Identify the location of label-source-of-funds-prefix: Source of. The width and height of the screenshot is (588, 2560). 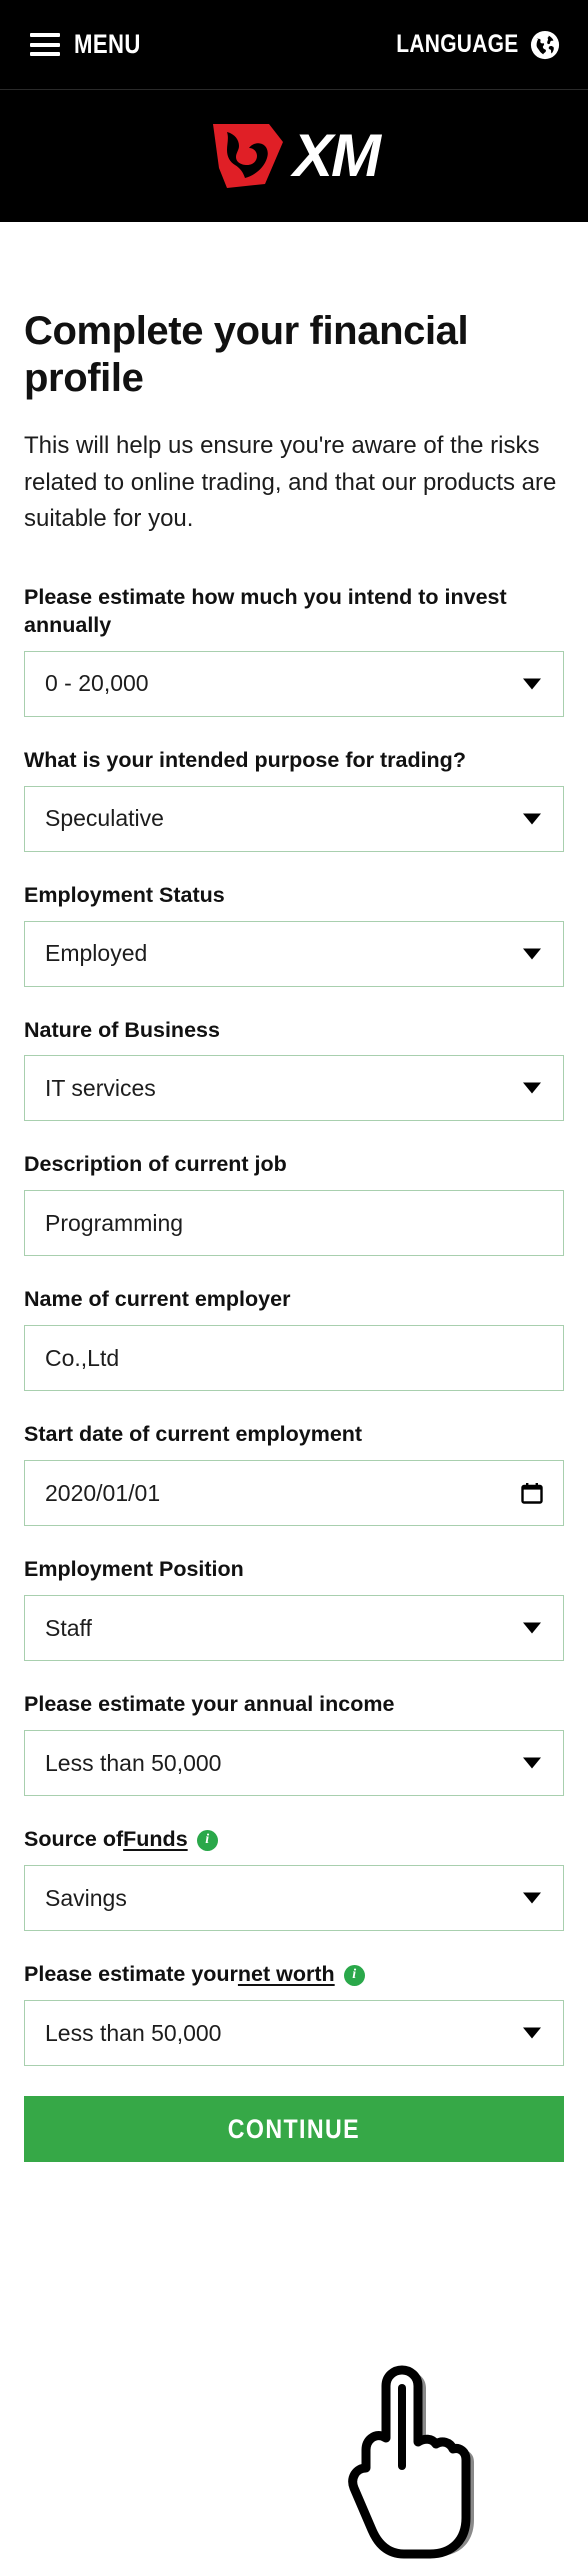
(74, 1839).